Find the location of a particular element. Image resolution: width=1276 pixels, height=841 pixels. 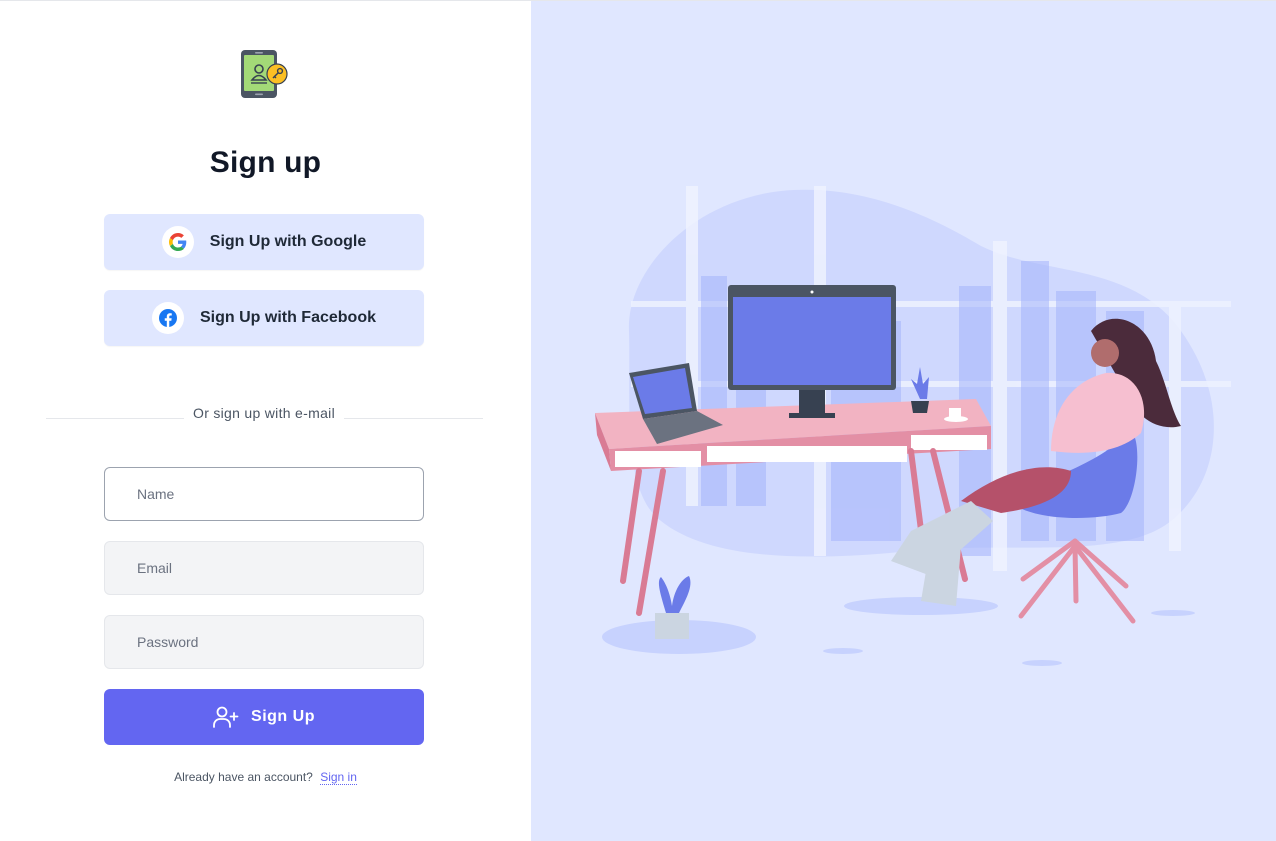

signin-prompt-text: Already have an account? is located at coordinates (243, 777).